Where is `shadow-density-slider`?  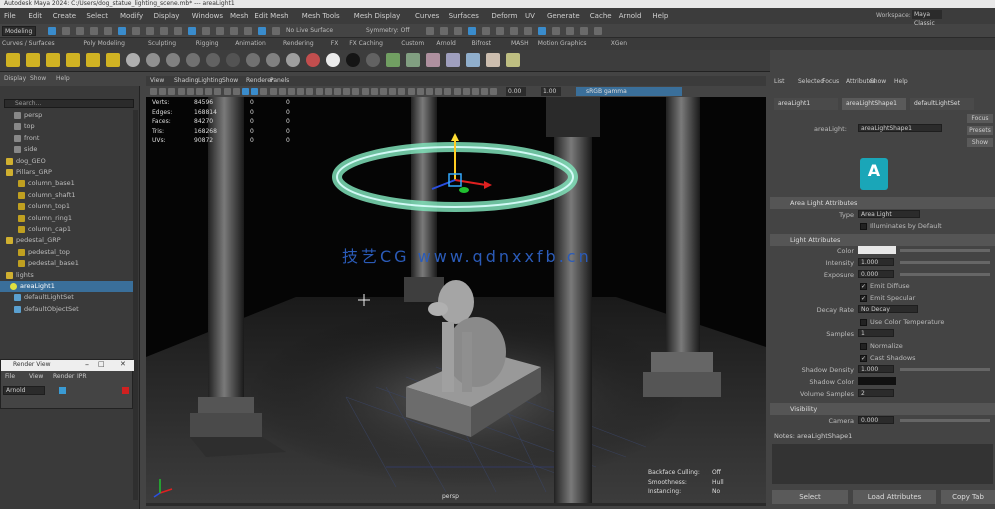 shadow-density-slider is located at coordinates (945, 369).